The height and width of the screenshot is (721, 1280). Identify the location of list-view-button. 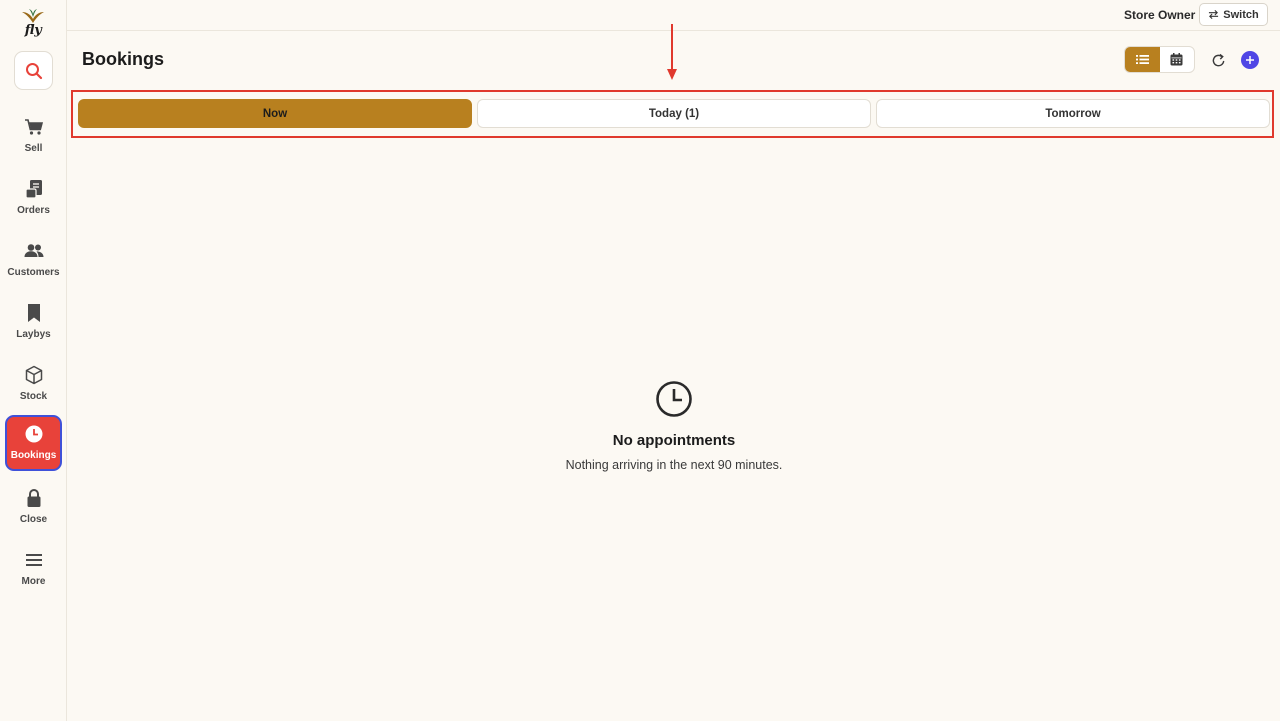
(1142, 59).